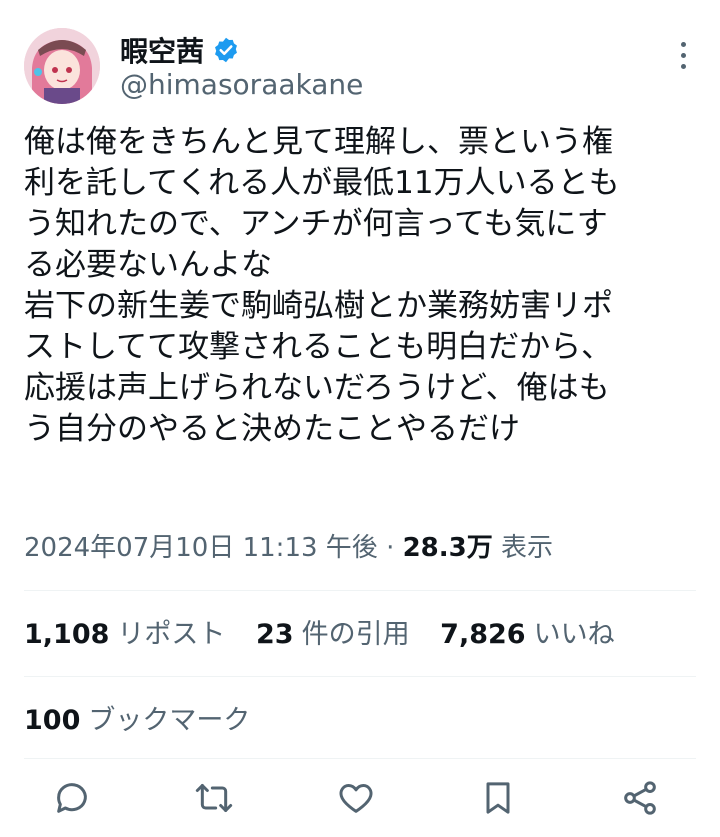  I want to click on display-name: 暇空茜, so click(162, 50).